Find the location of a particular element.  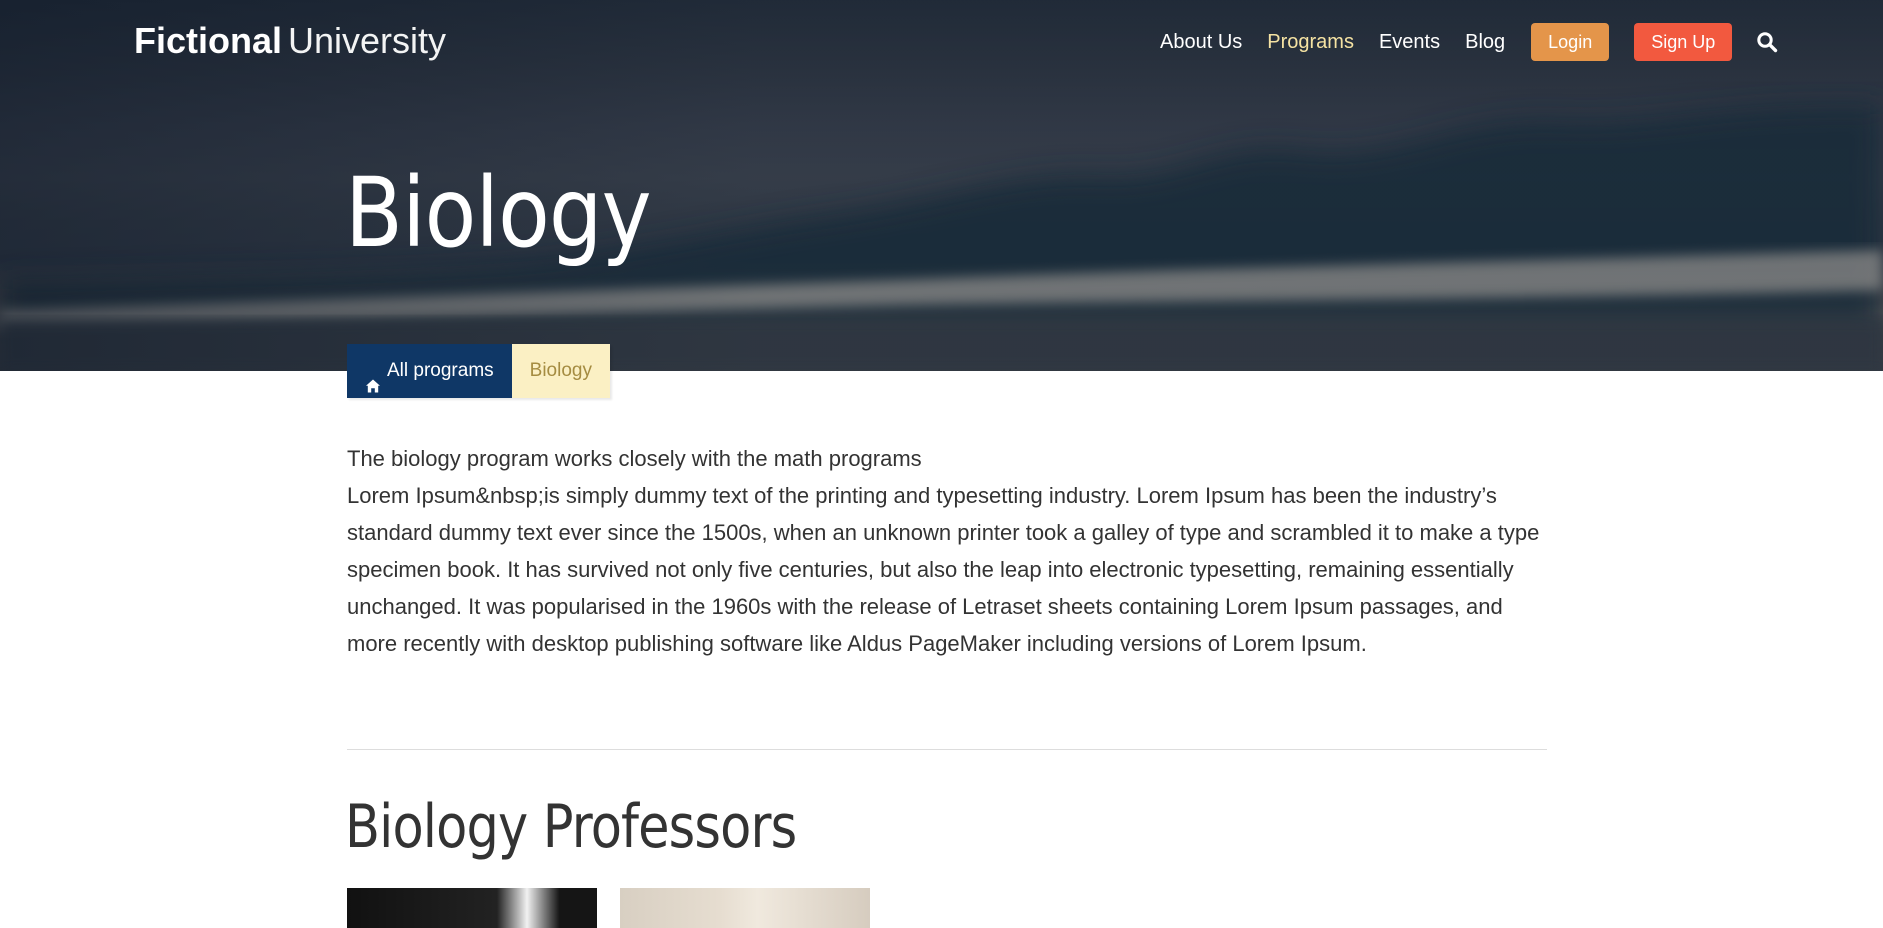

professor-cards is located at coordinates (620, 908).